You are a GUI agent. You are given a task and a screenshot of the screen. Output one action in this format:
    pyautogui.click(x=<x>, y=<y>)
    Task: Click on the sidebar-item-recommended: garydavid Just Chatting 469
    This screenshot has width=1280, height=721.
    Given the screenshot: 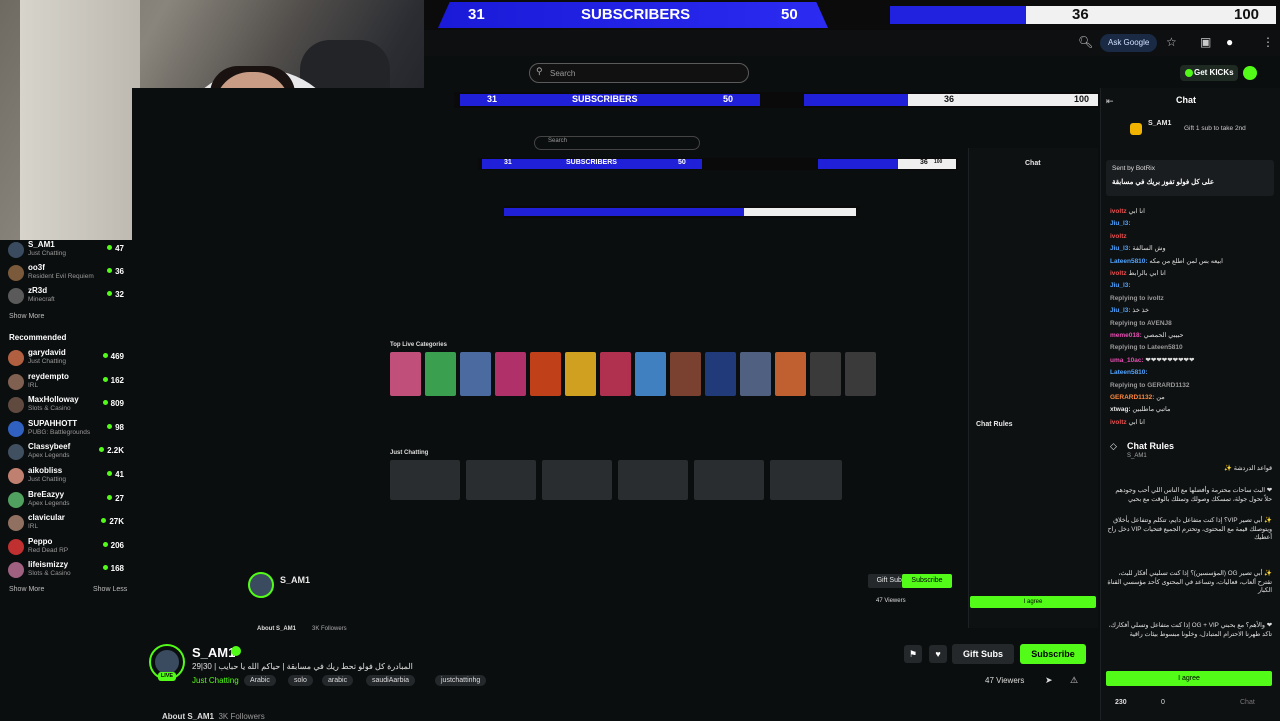 What is the action you would take?
    pyautogui.click(x=69, y=358)
    